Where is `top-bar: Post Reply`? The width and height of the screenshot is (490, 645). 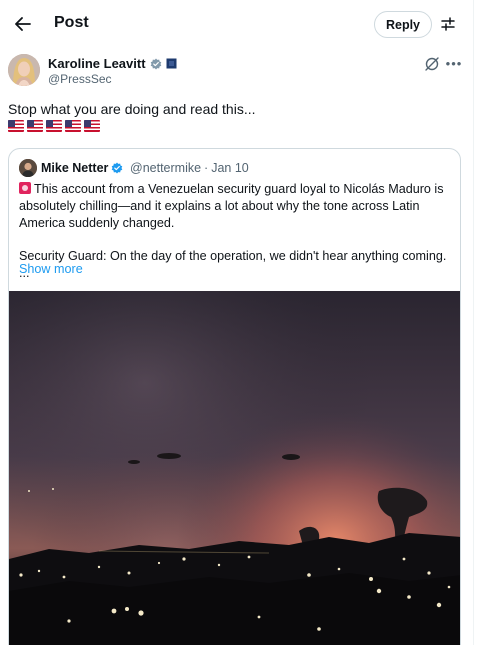 top-bar: Post Reply is located at coordinates (236, 24).